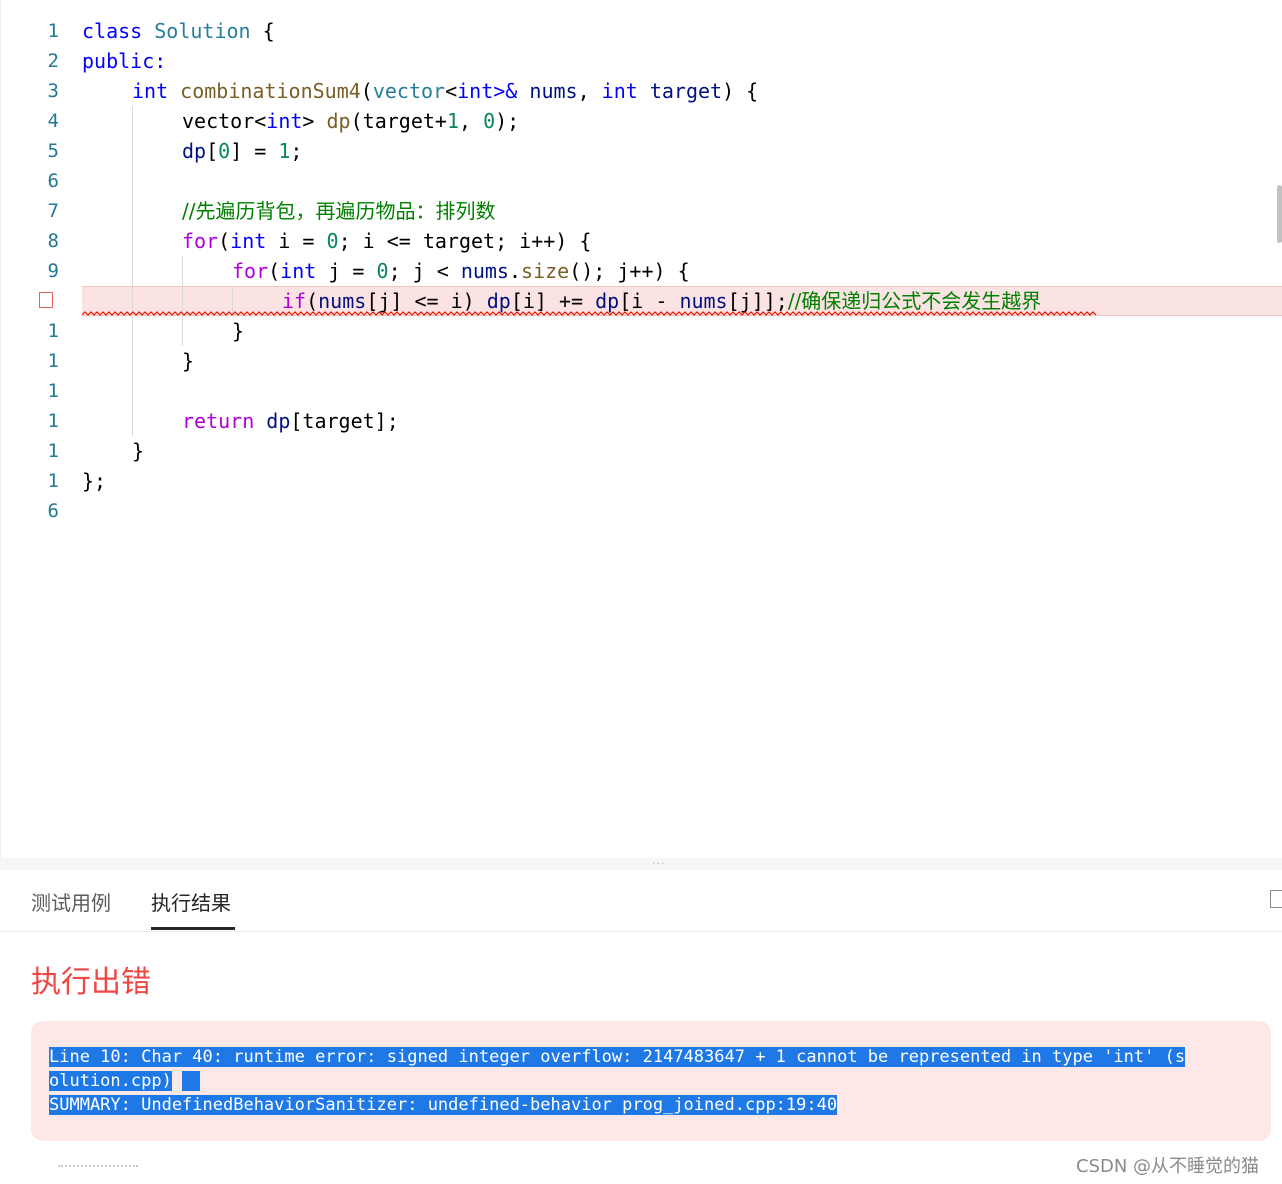 The image size is (1282, 1184). What do you see at coordinates (641, 901) in the screenshot?
I see `result-tabs: 测试用例 执行结果` at bounding box center [641, 901].